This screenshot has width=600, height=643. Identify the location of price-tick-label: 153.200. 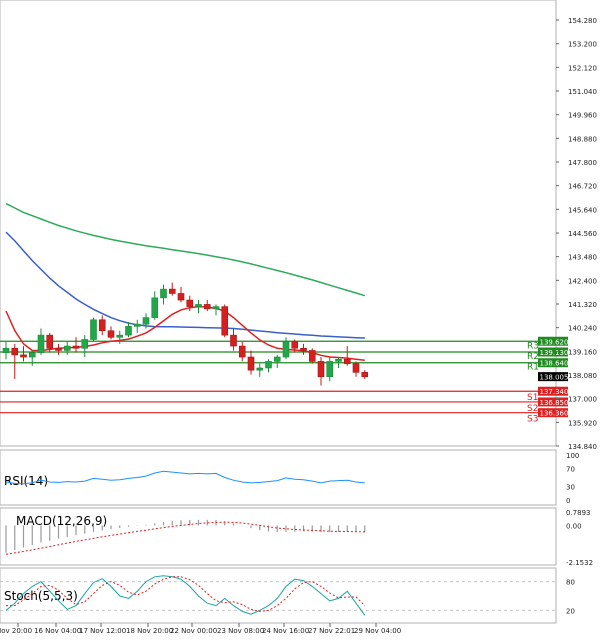
(582, 45).